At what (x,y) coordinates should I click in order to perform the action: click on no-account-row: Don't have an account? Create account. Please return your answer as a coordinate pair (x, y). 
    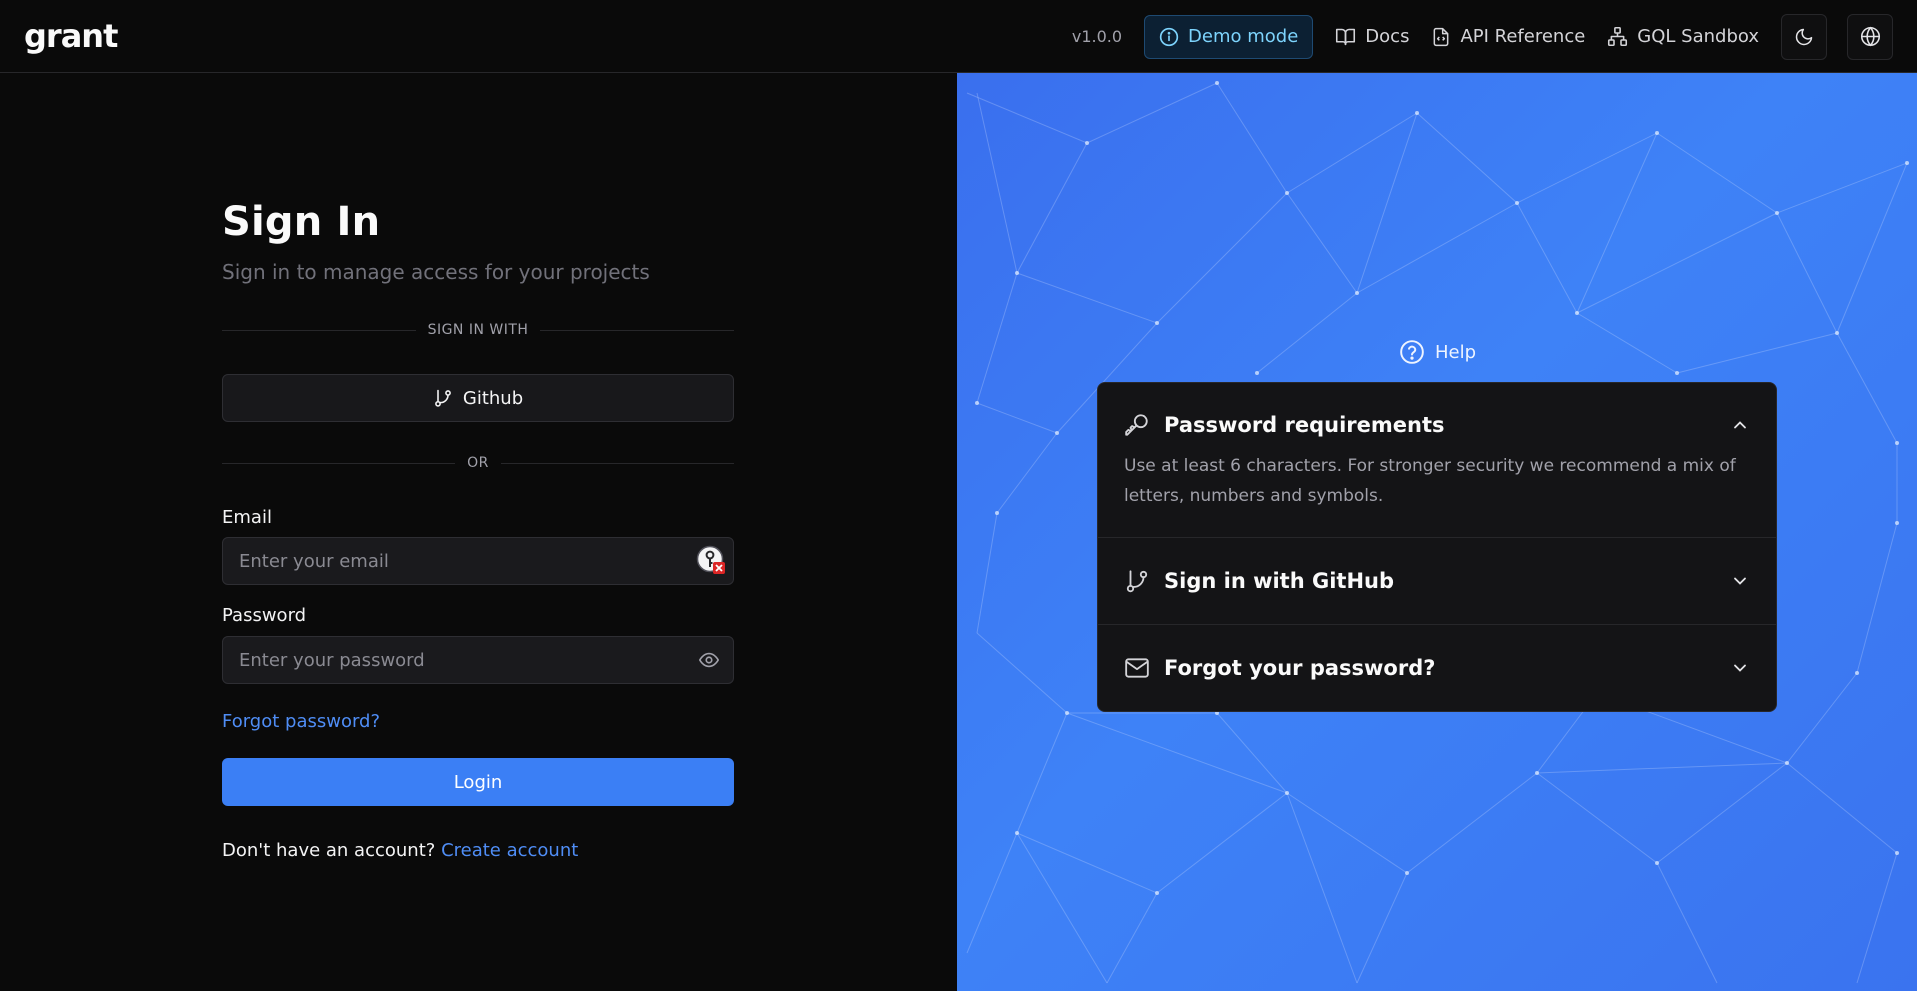
    Looking at the image, I should click on (400, 850).